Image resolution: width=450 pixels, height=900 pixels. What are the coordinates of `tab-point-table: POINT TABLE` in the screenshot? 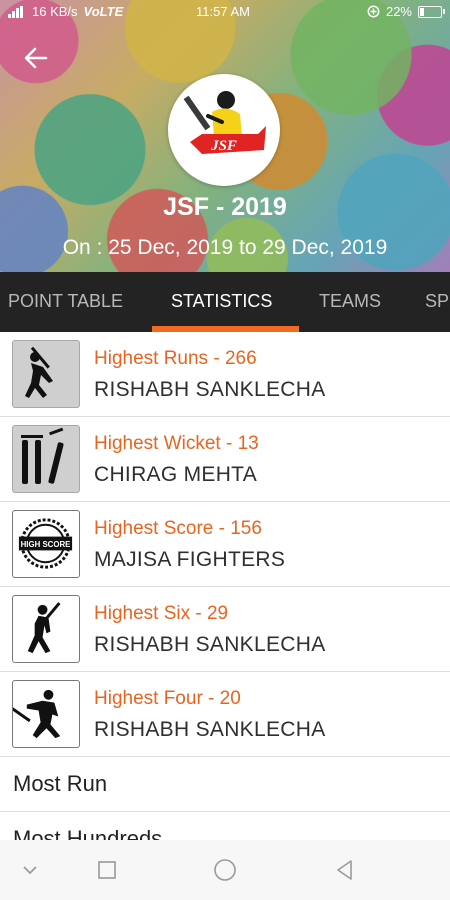 It's located at (65, 302).